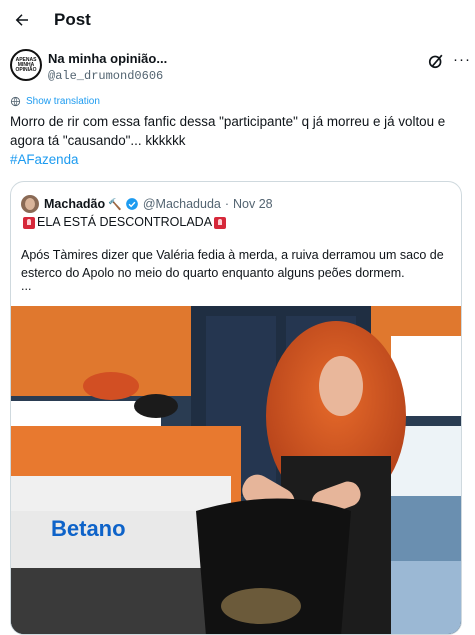 Image resolution: width=475 pixels, height=635 pixels. I want to click on show-translation-link: Show translation, so click(55, 101).